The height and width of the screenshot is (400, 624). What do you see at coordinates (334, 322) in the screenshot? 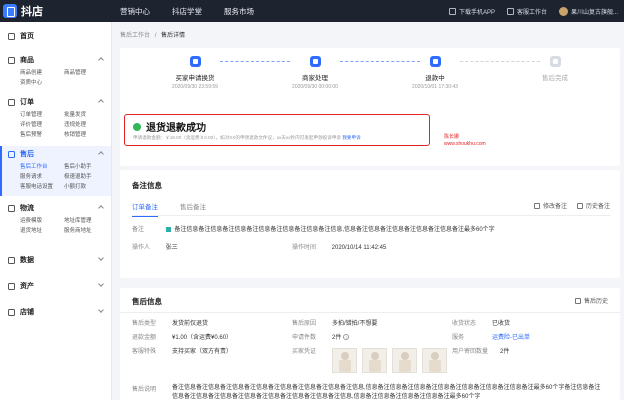
I see `reason-row: 售后原因 多拍/错拍/不想要` at bounding box center [334, 322].